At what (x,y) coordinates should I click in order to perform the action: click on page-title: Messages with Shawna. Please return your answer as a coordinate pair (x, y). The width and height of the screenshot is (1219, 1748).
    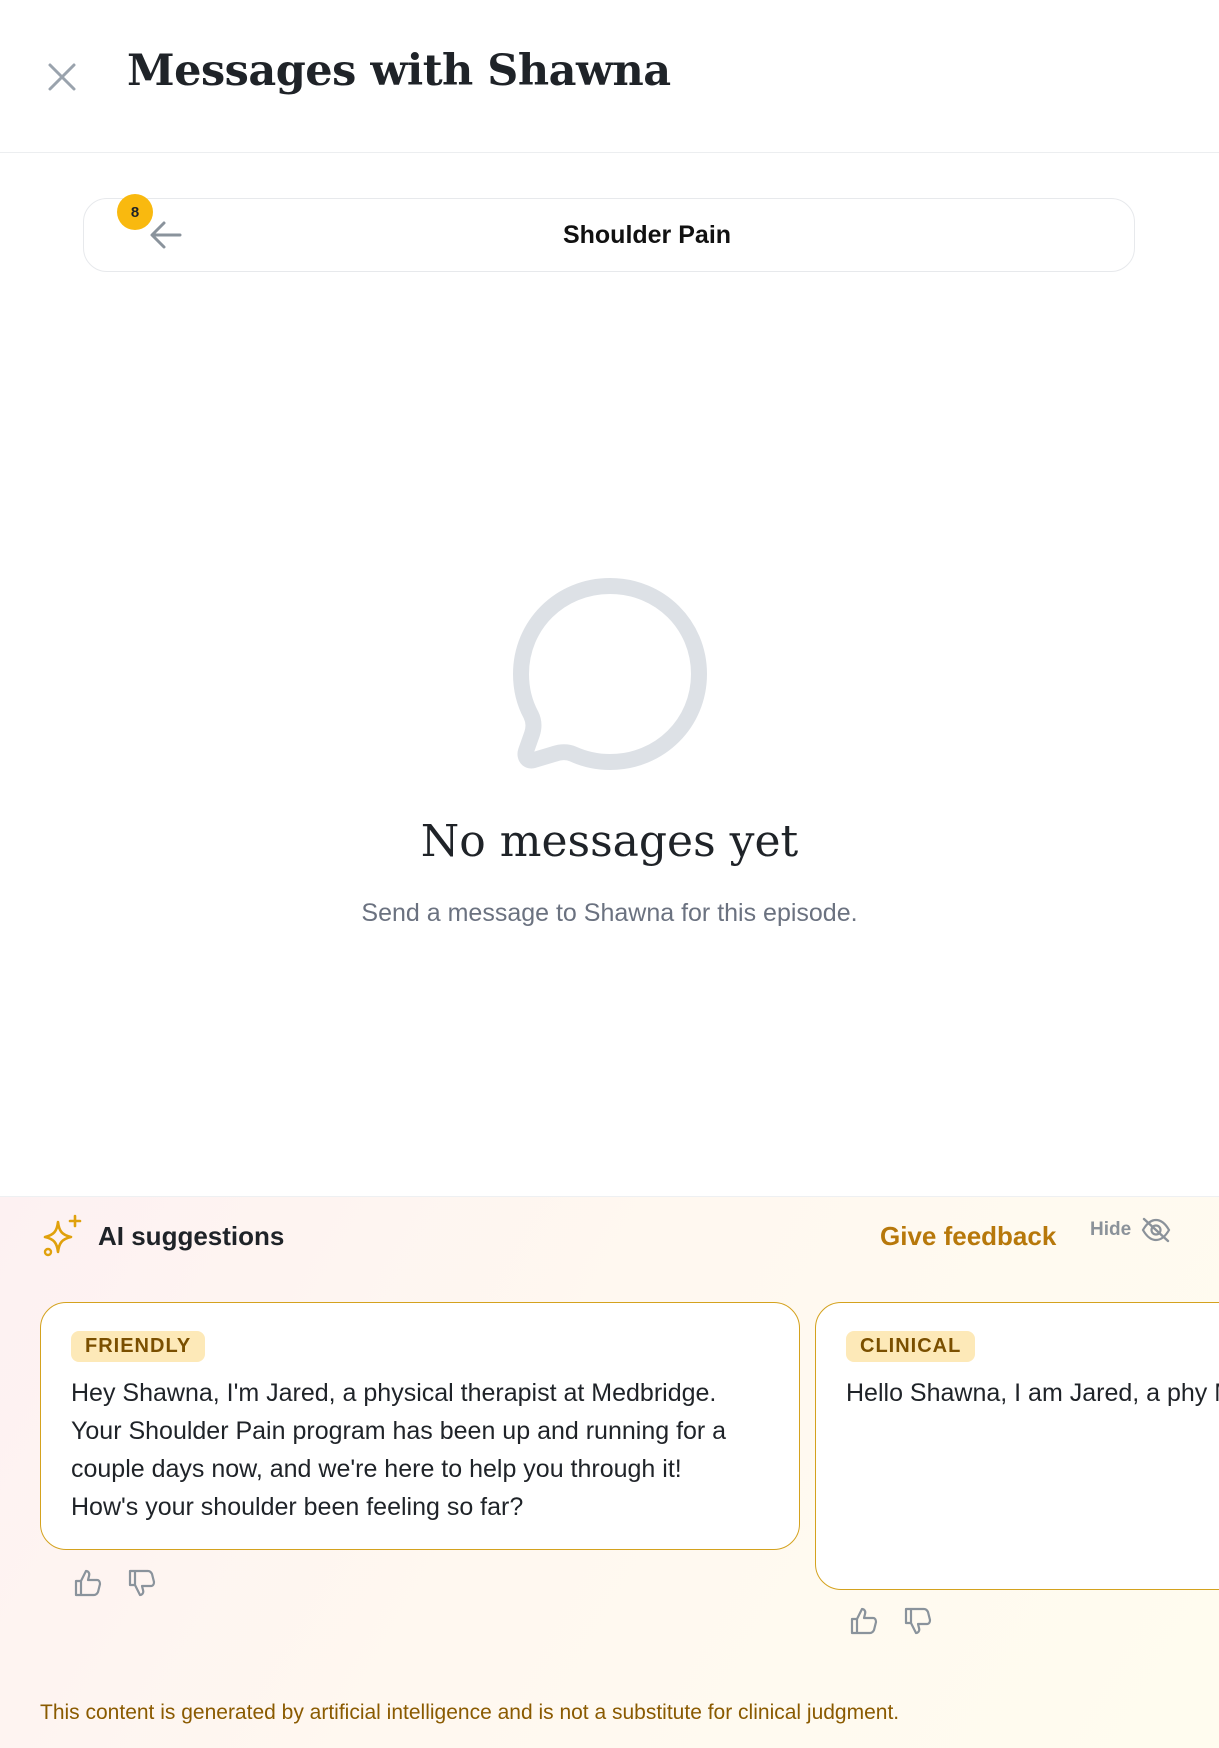
    Looking at the image, I should click on (399, 71).